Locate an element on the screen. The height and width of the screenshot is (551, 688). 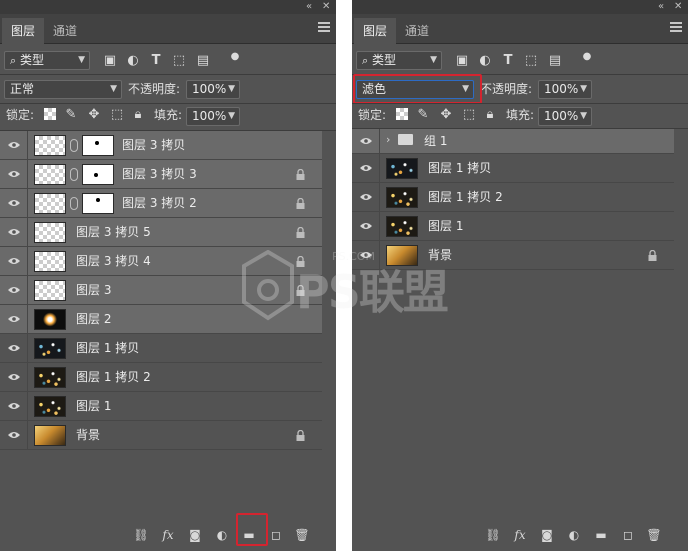
layer-group-row: › 组 1 is located at coordinates (513, 141).